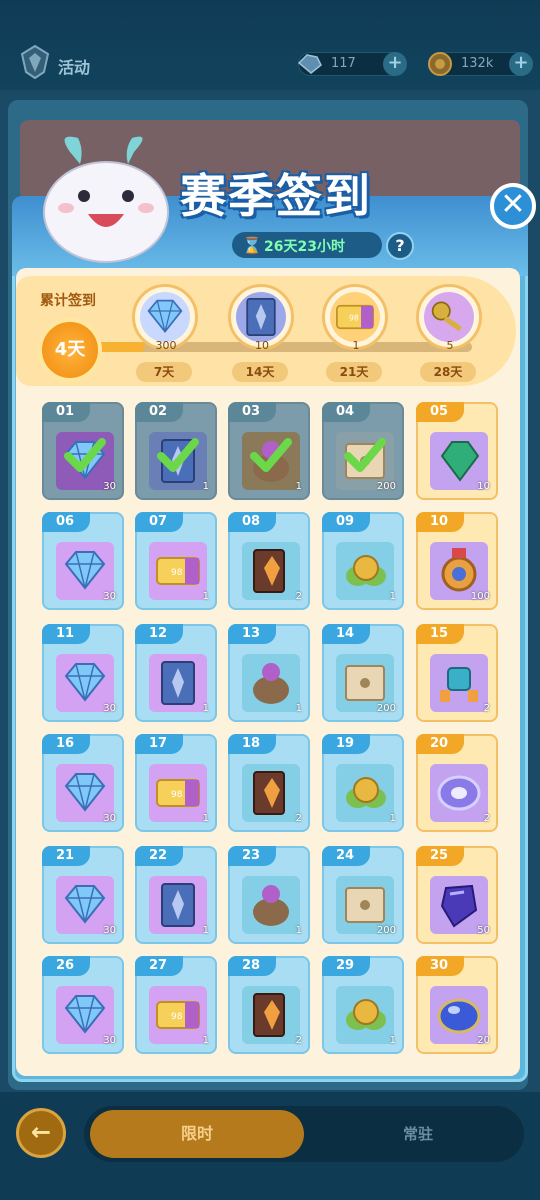 The image size is (540, 1200). What do you see at coordinates (165, 318) in the screenshot?
I see `milestone-reward: 300` at bounding box center [165, 318].